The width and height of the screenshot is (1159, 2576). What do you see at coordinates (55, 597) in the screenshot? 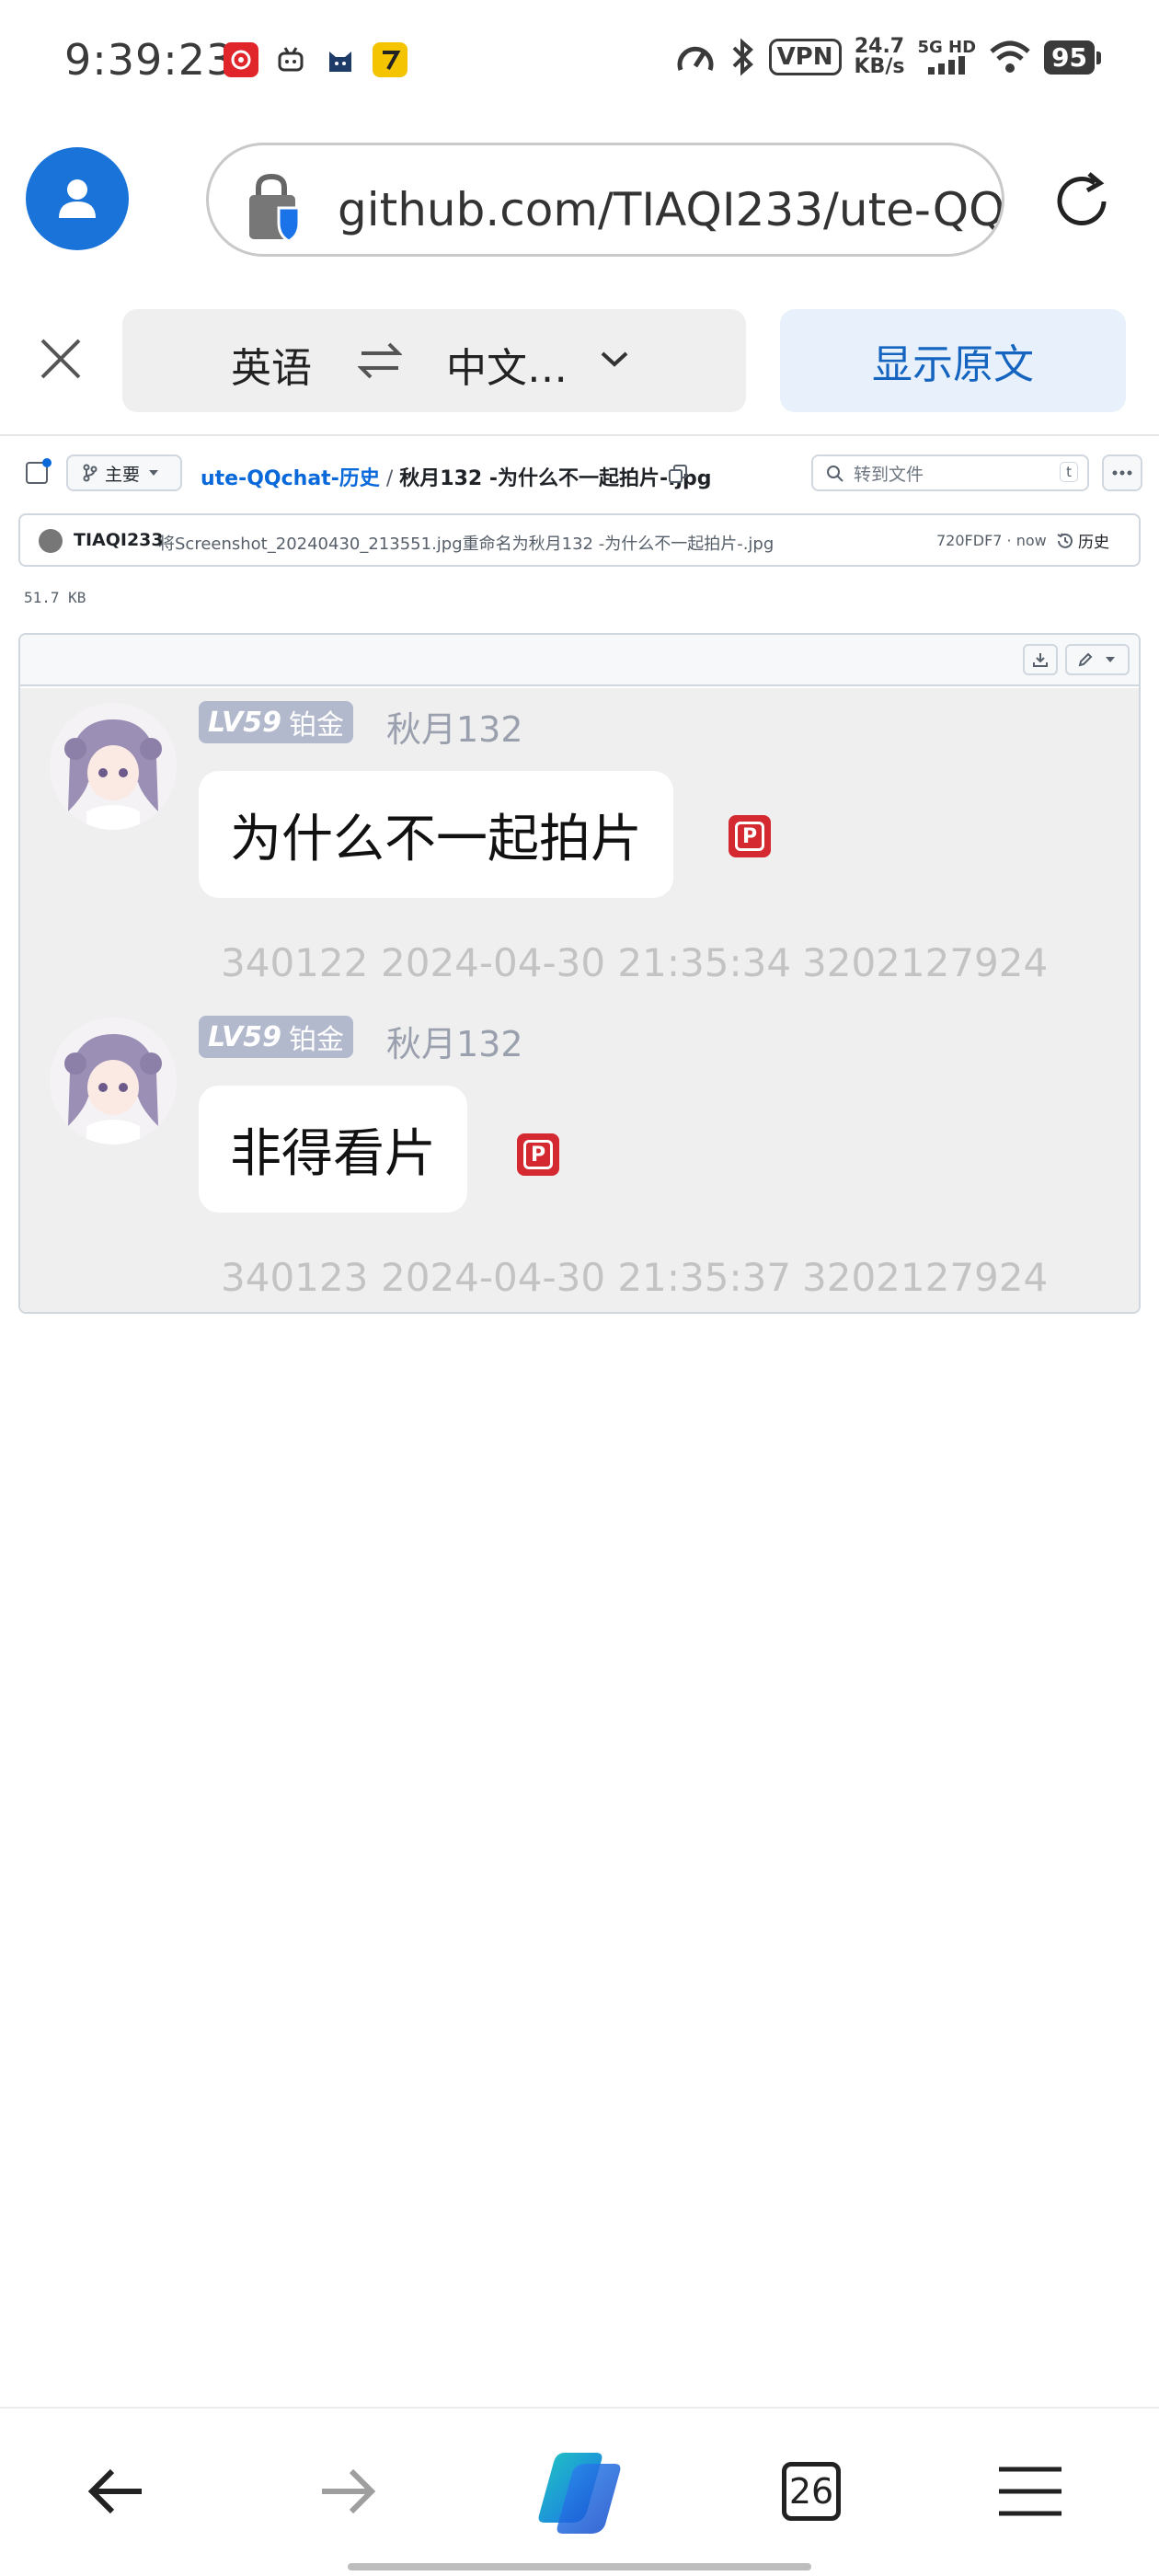
I see `file-size: 51.7 KB` at bounding box center [55, 597].